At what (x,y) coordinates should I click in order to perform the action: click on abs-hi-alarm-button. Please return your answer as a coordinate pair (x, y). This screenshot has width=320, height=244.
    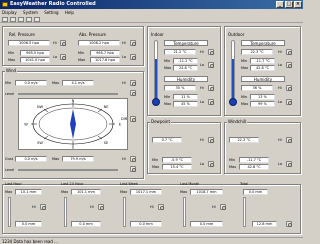
    Looking at the image, I should click on (133, 43).